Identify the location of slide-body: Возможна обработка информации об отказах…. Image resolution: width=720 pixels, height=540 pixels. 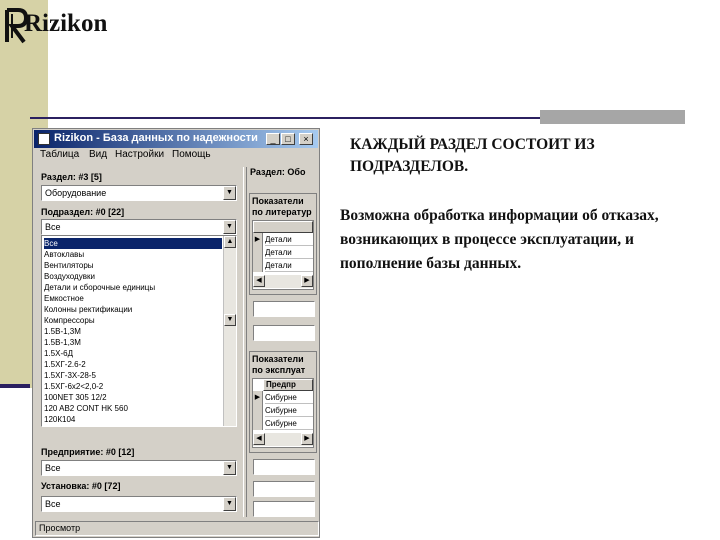
(499, 239).